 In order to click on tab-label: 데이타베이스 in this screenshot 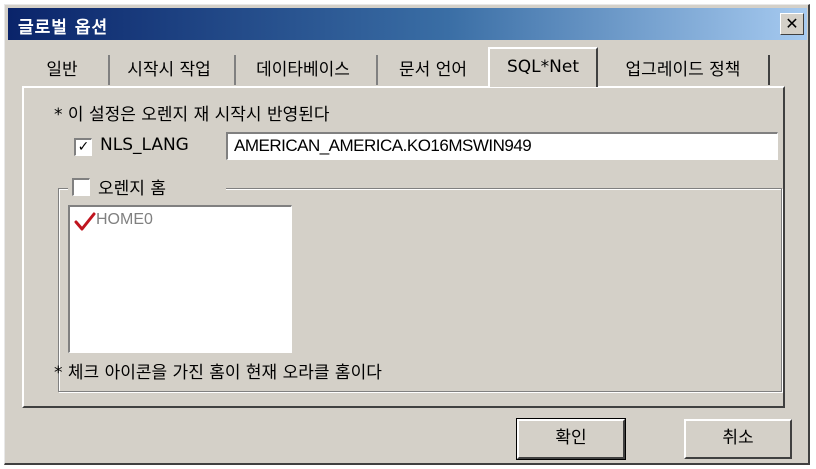, I will do `click(303, 70)`.